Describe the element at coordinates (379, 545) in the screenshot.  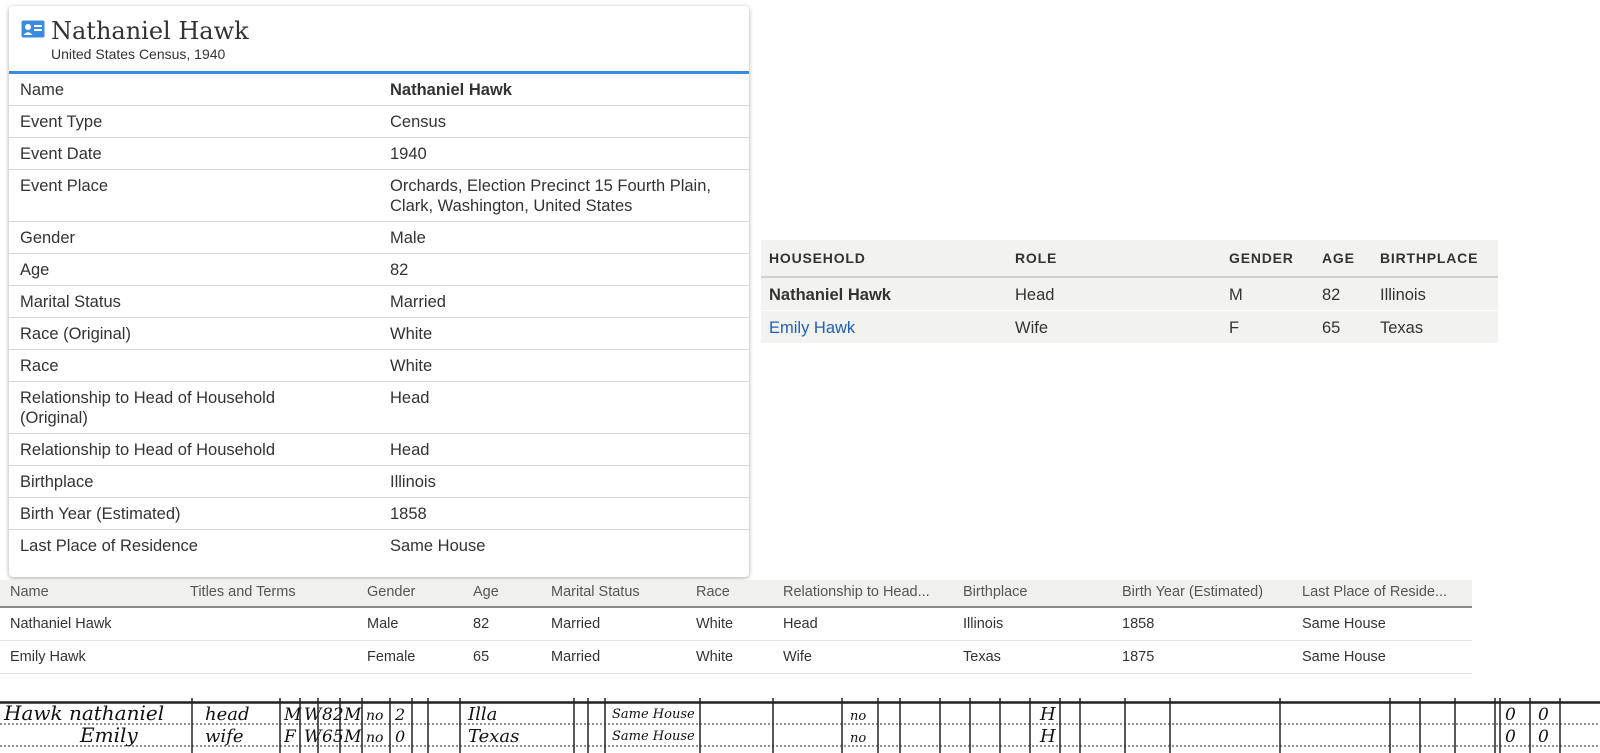
I see `field-row-last-residence: Last Place of Residence Same House` at that location.